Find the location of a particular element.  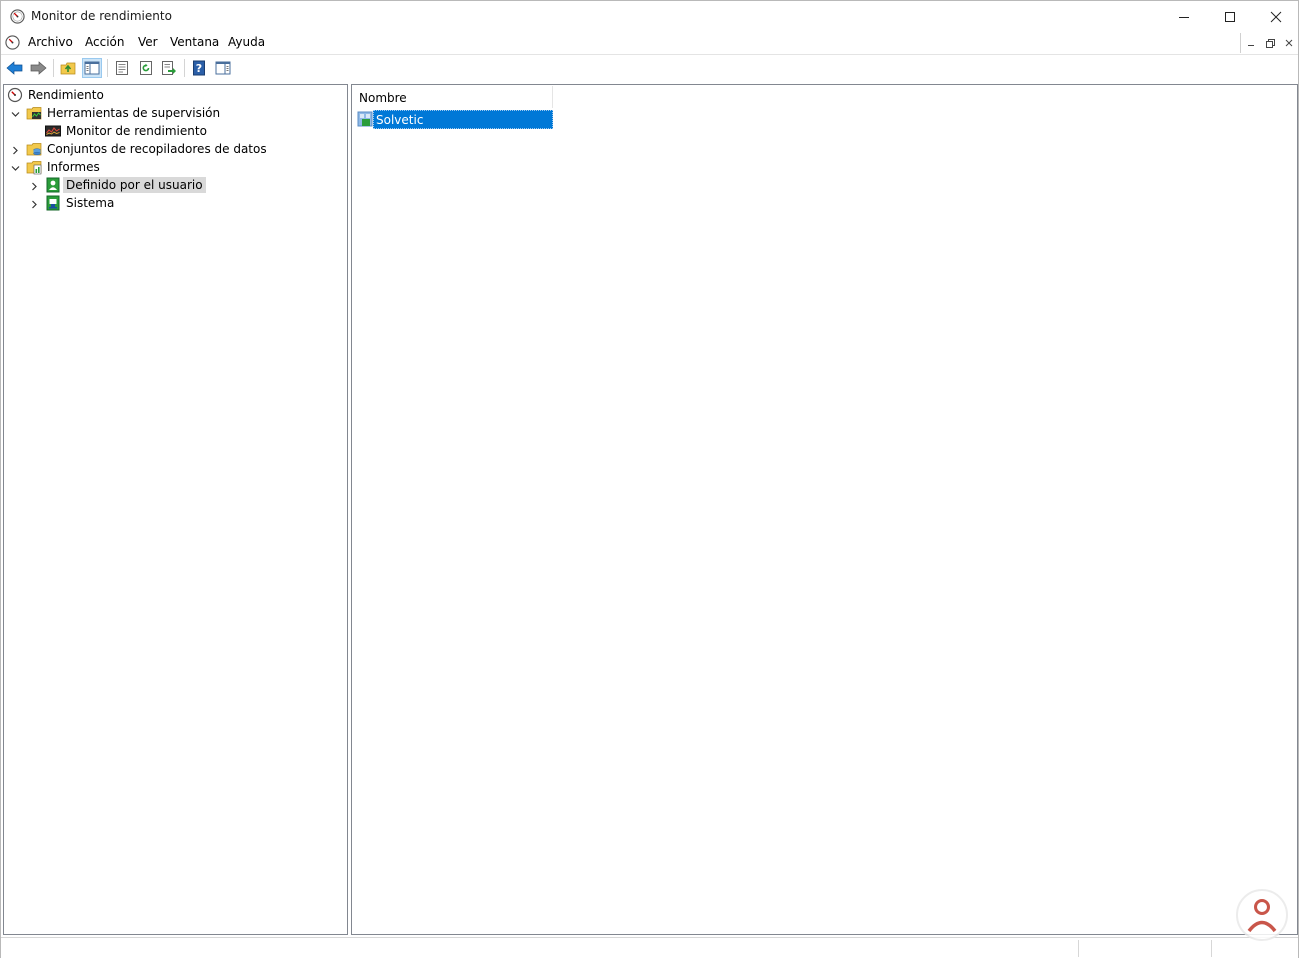

status-bar is located at coordinates (649, 947).